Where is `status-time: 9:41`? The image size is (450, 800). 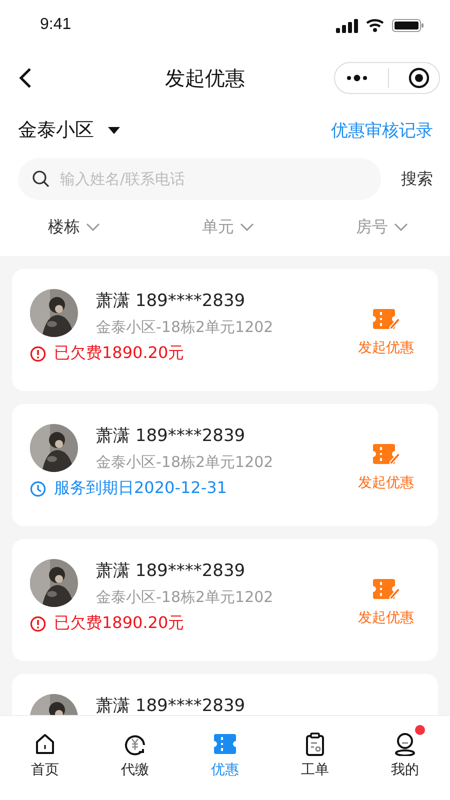
status-time: 9:41 is located at coordinates (56, 25).